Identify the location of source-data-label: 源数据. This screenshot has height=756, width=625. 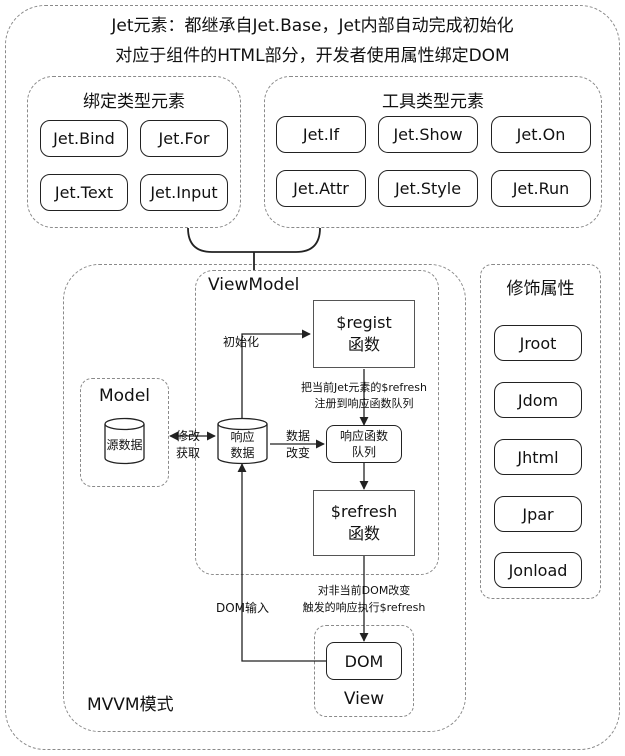
(124, 445).